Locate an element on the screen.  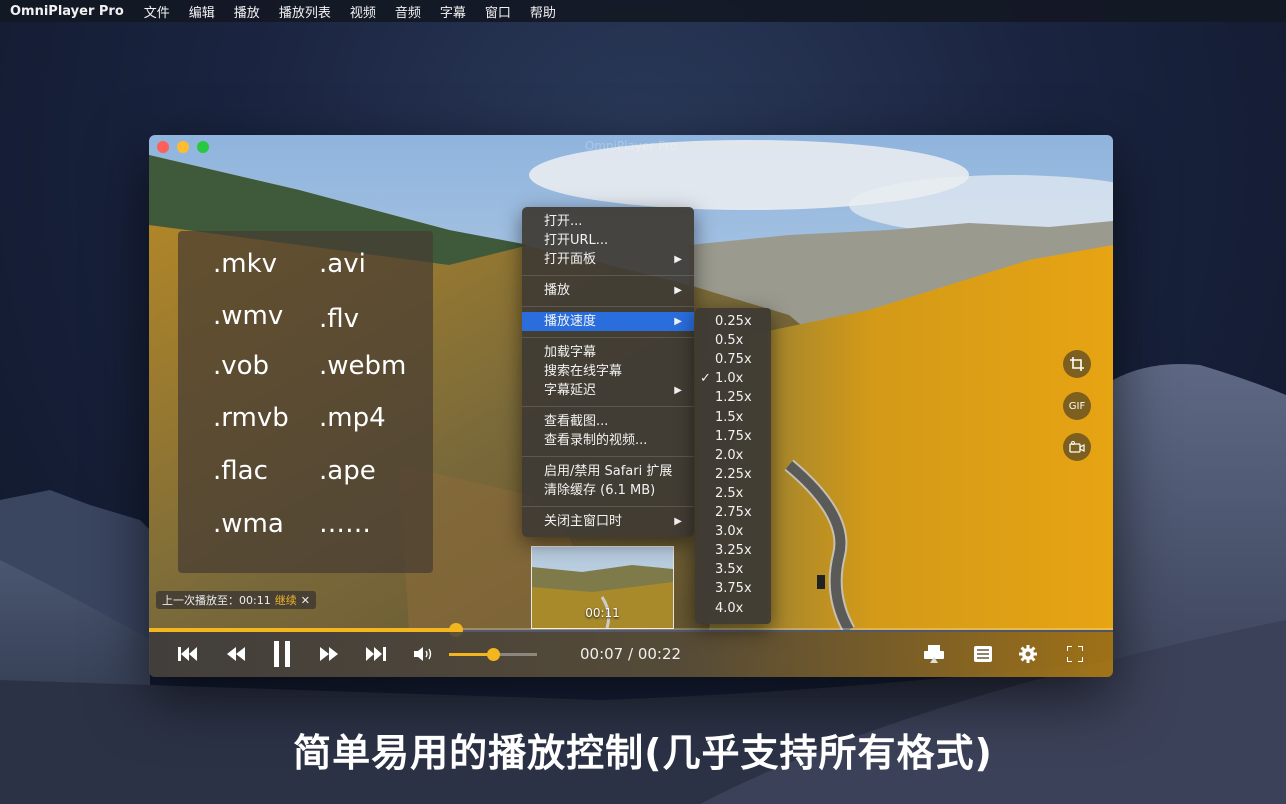
resume-close-icon: ✕ is located at coordinates (305, 600).